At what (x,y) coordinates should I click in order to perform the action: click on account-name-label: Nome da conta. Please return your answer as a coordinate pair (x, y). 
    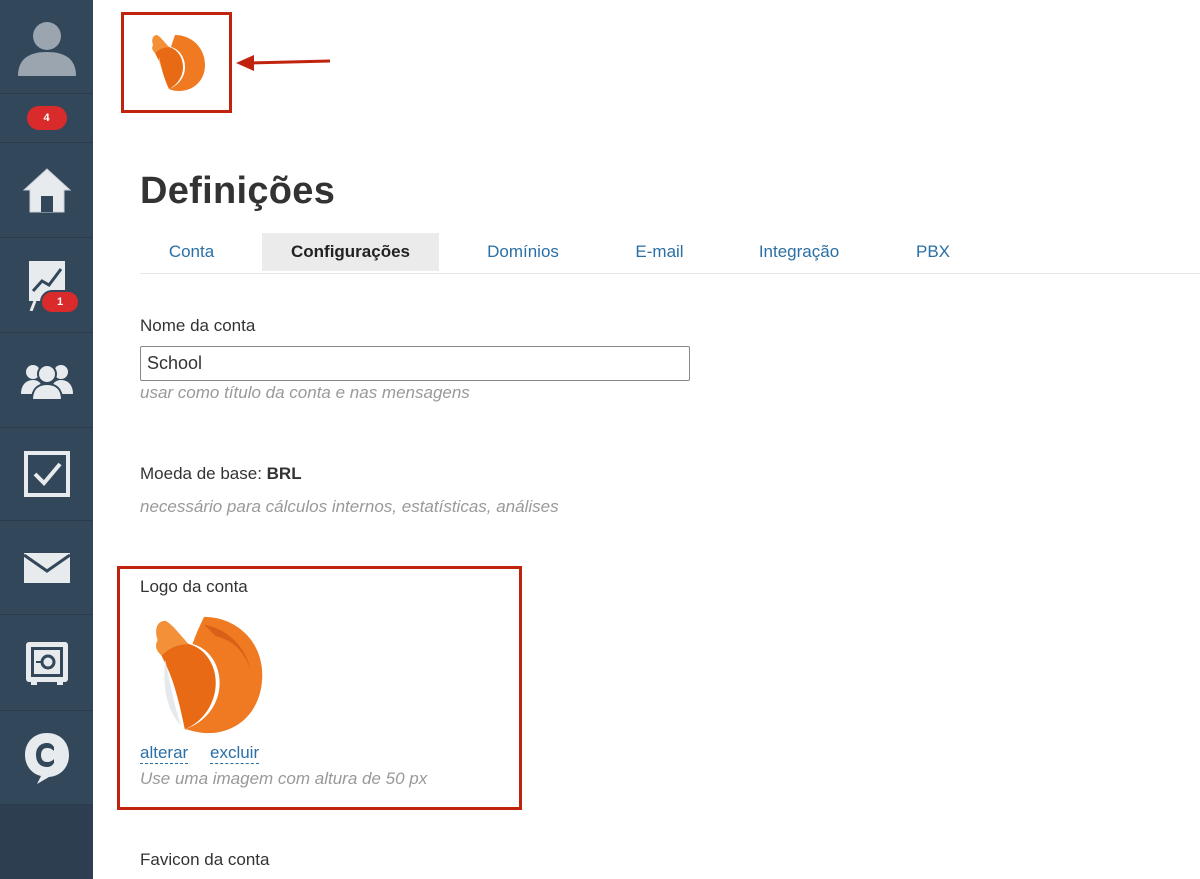
    Looking at the image, I should click on (198, 325).